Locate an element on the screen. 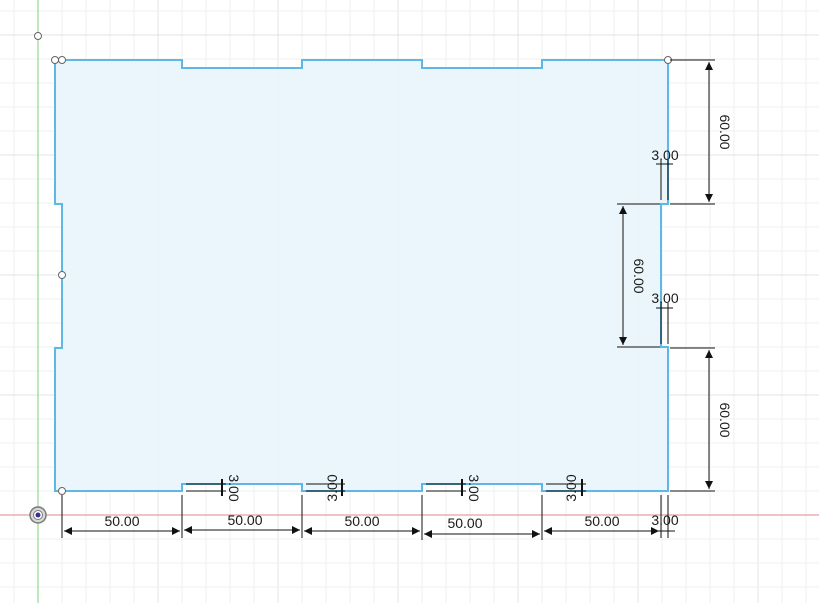 This screenshot has height=608, width=819. dimension-notch-height: 60.00 is located at coordinates (639, 275).